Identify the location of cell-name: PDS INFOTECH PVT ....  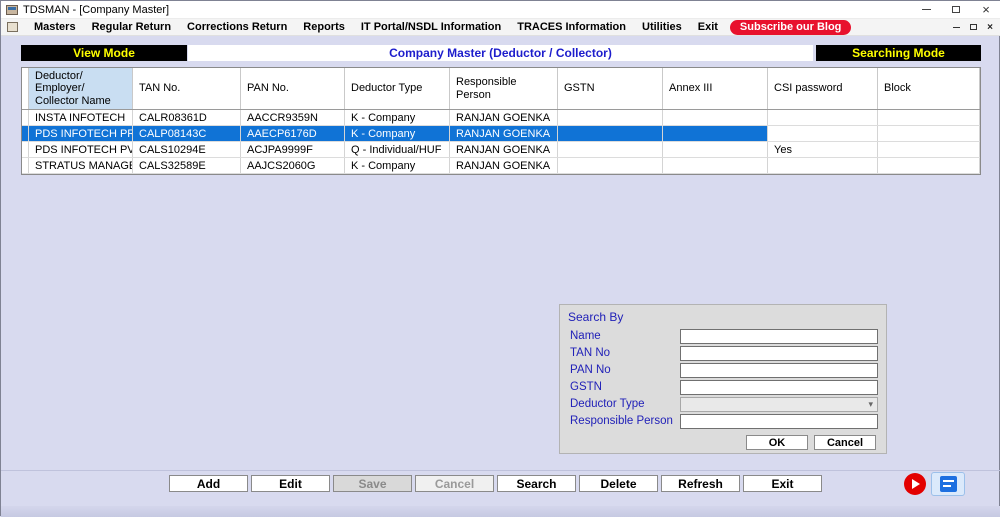
(81, 149).